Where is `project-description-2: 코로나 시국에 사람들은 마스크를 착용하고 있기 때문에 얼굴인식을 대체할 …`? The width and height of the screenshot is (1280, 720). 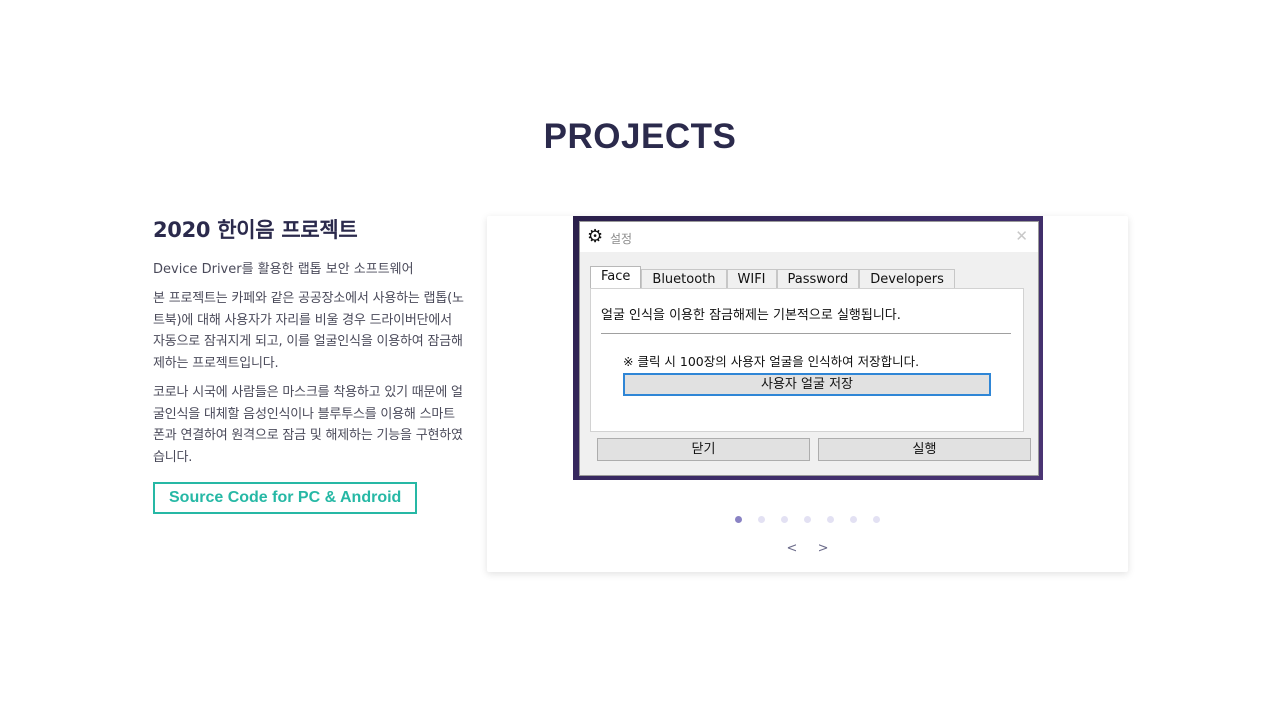 project-description-2: 코로나 시국에 사람들은 마스크를 착용하고 있기 때문에 얼굴인식을 대체할 … is located at coordinates (308, 425).